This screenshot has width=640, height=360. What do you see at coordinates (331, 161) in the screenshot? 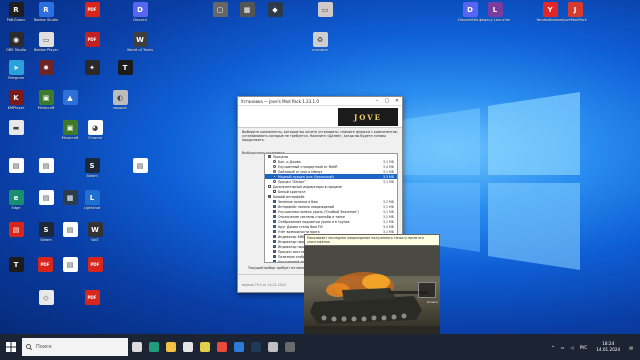
I see `component-row: Бан- и Джова 3,1 МБ` at bounding box center [331, 161].